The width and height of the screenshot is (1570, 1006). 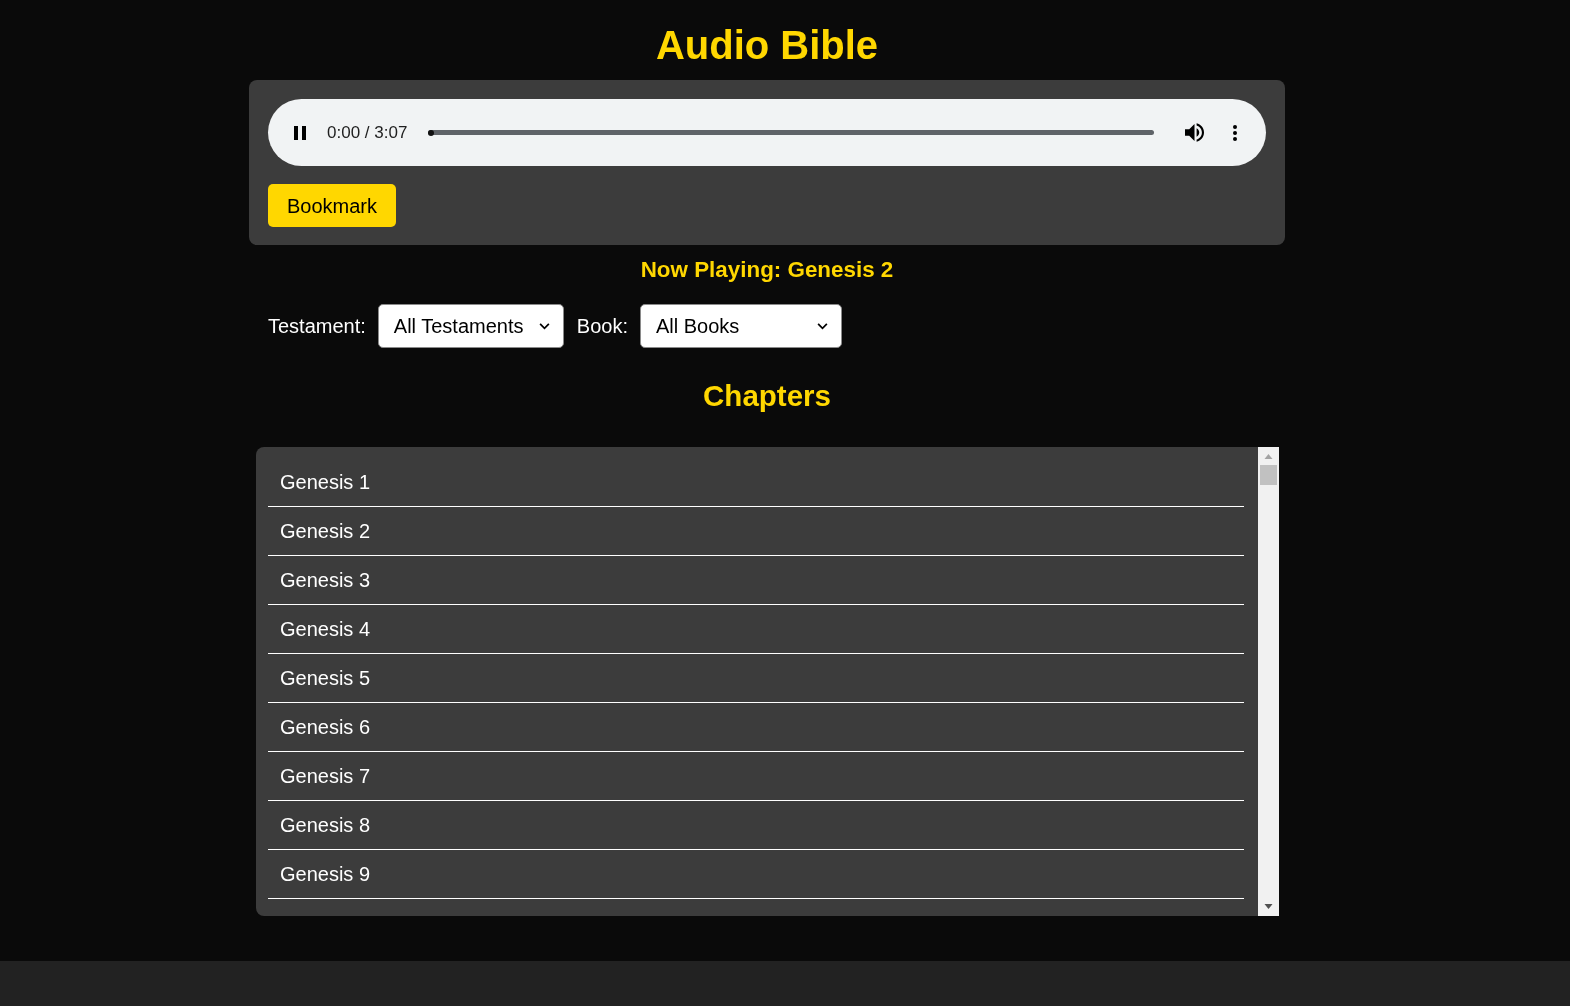 What do you see at coordinates (756, 874) in the screenshot?
I see `chapter-item: Genesis 9` at bounding box center [756, 874].